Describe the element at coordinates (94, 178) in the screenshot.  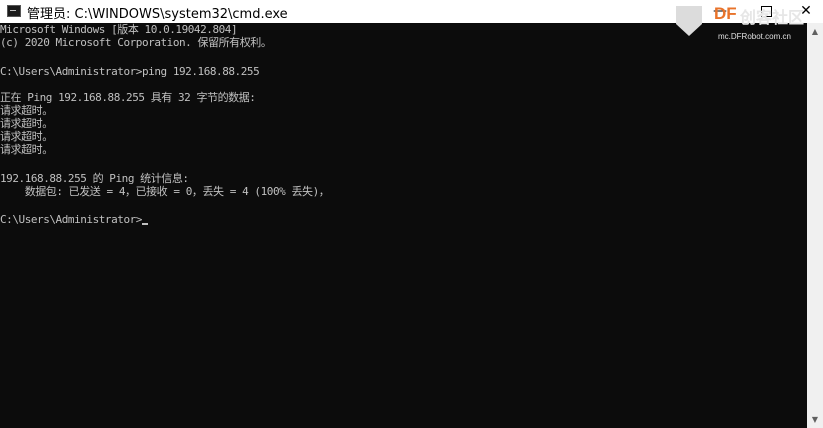
I see `console-line: 192.168.88.255 的 Ping 统计信息:` at that location.